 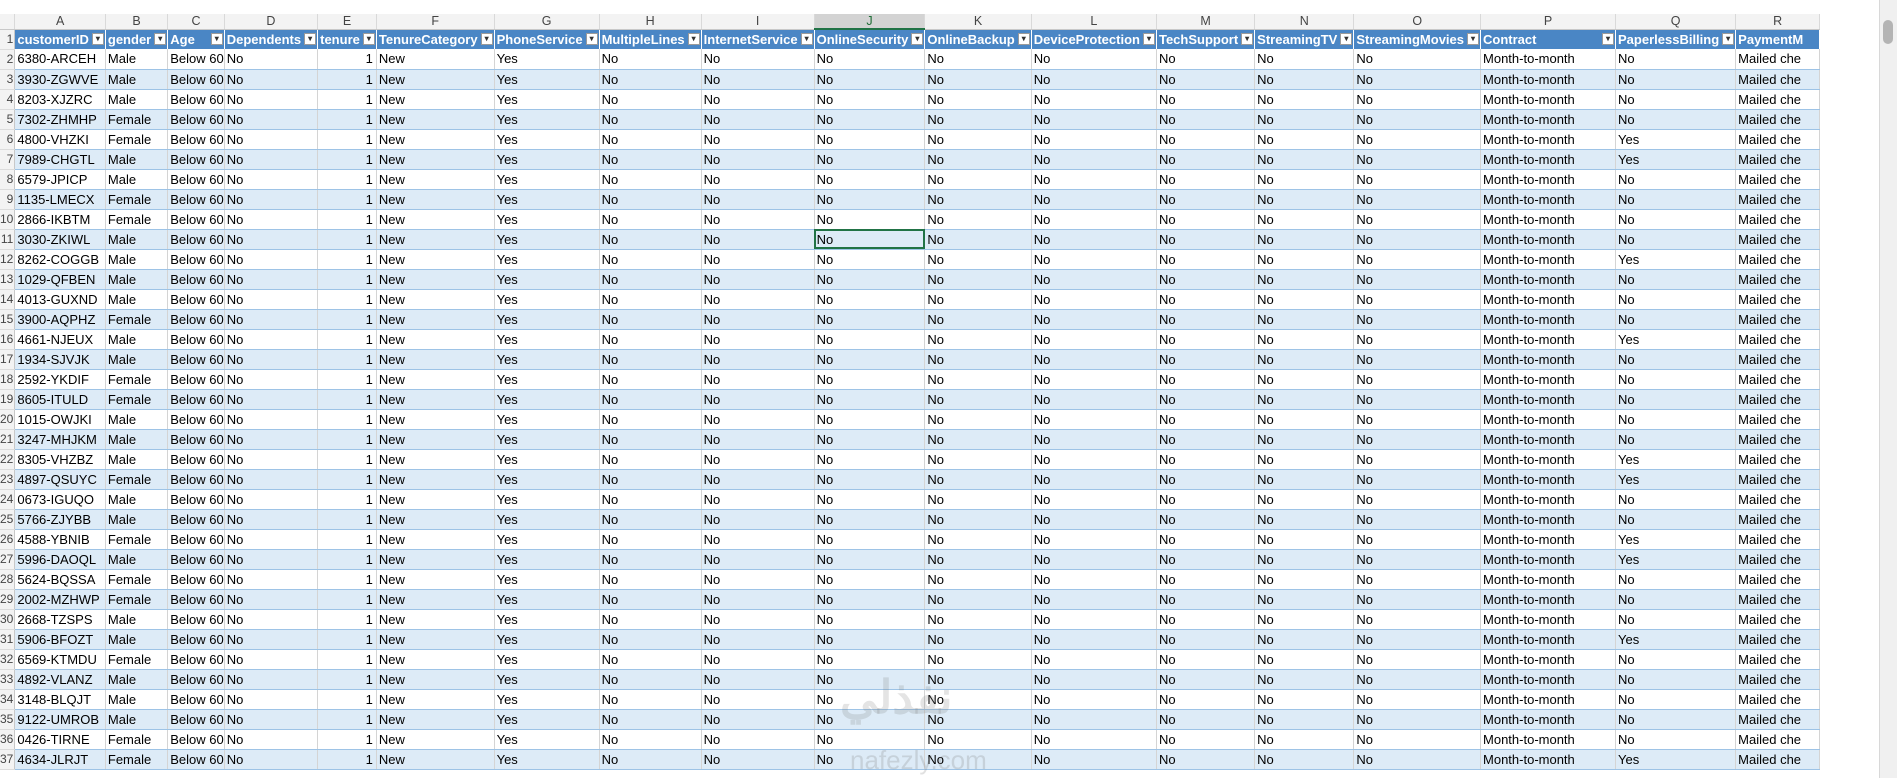 I want to click on table-cell: 3247-MHJKM, so click(x=60, y=439).